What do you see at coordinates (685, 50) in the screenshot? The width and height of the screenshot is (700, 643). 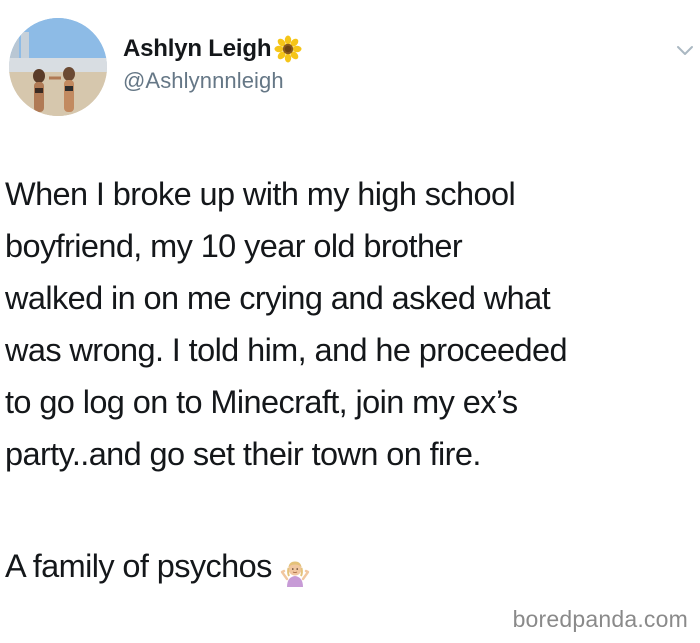 I see `chevron-down-icon` at bounding box center [685, 50].